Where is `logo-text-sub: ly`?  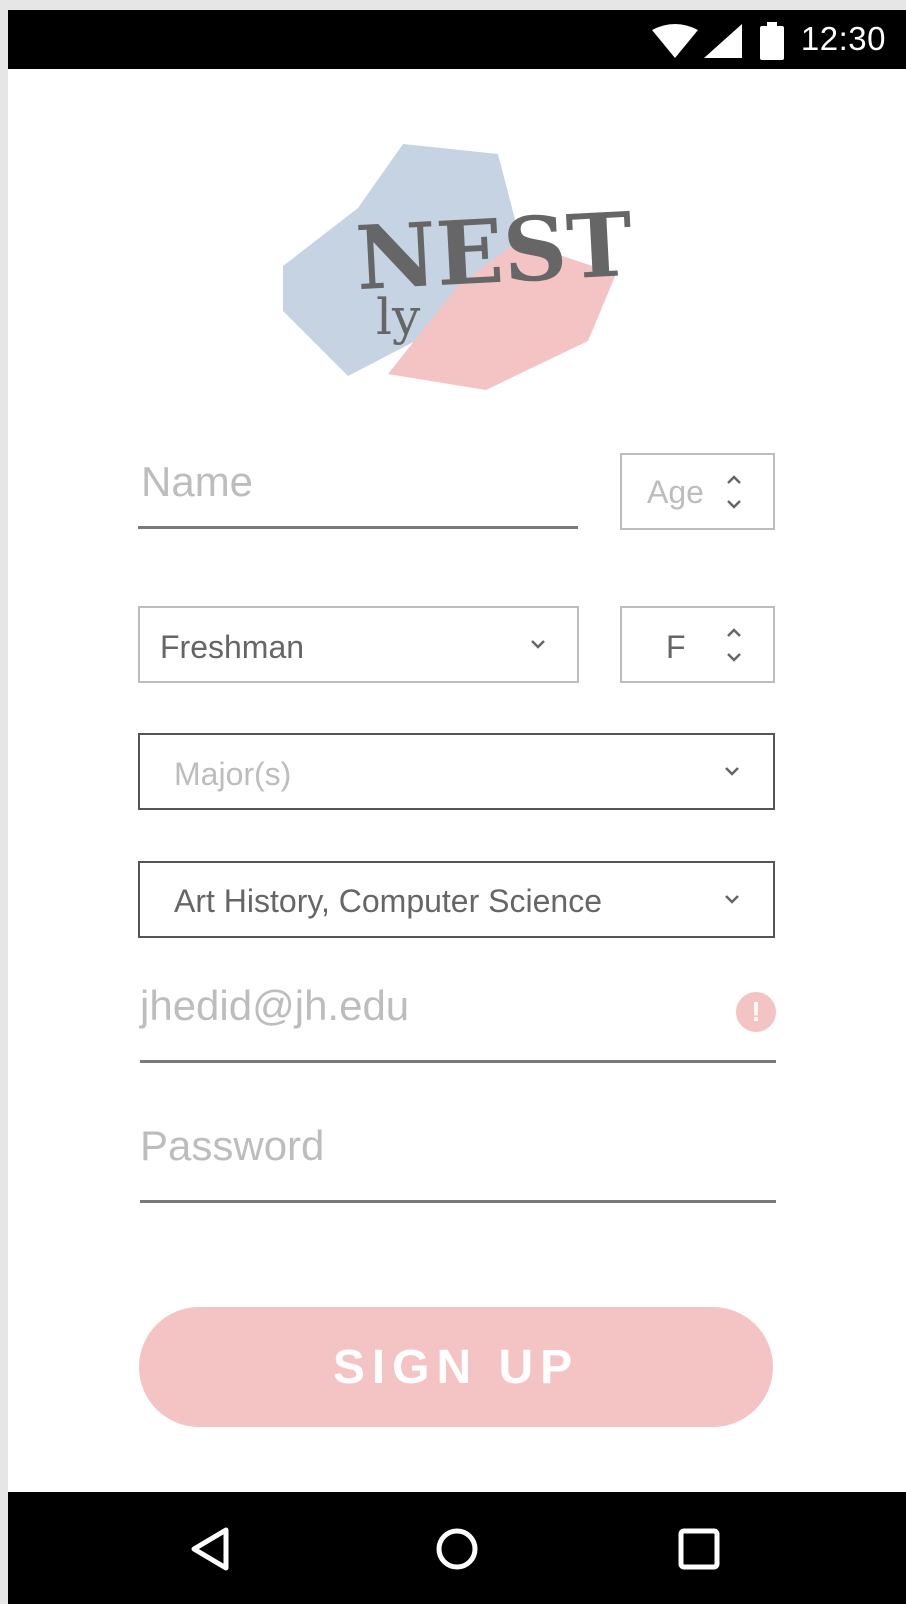
logo-text-sub: ly is located at coordinates (398, 317).